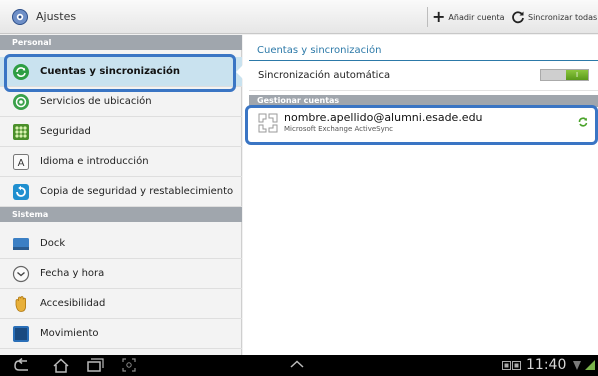  I want to click on sidebar-item-date-time: Fecha y hora, so click(121, 274).